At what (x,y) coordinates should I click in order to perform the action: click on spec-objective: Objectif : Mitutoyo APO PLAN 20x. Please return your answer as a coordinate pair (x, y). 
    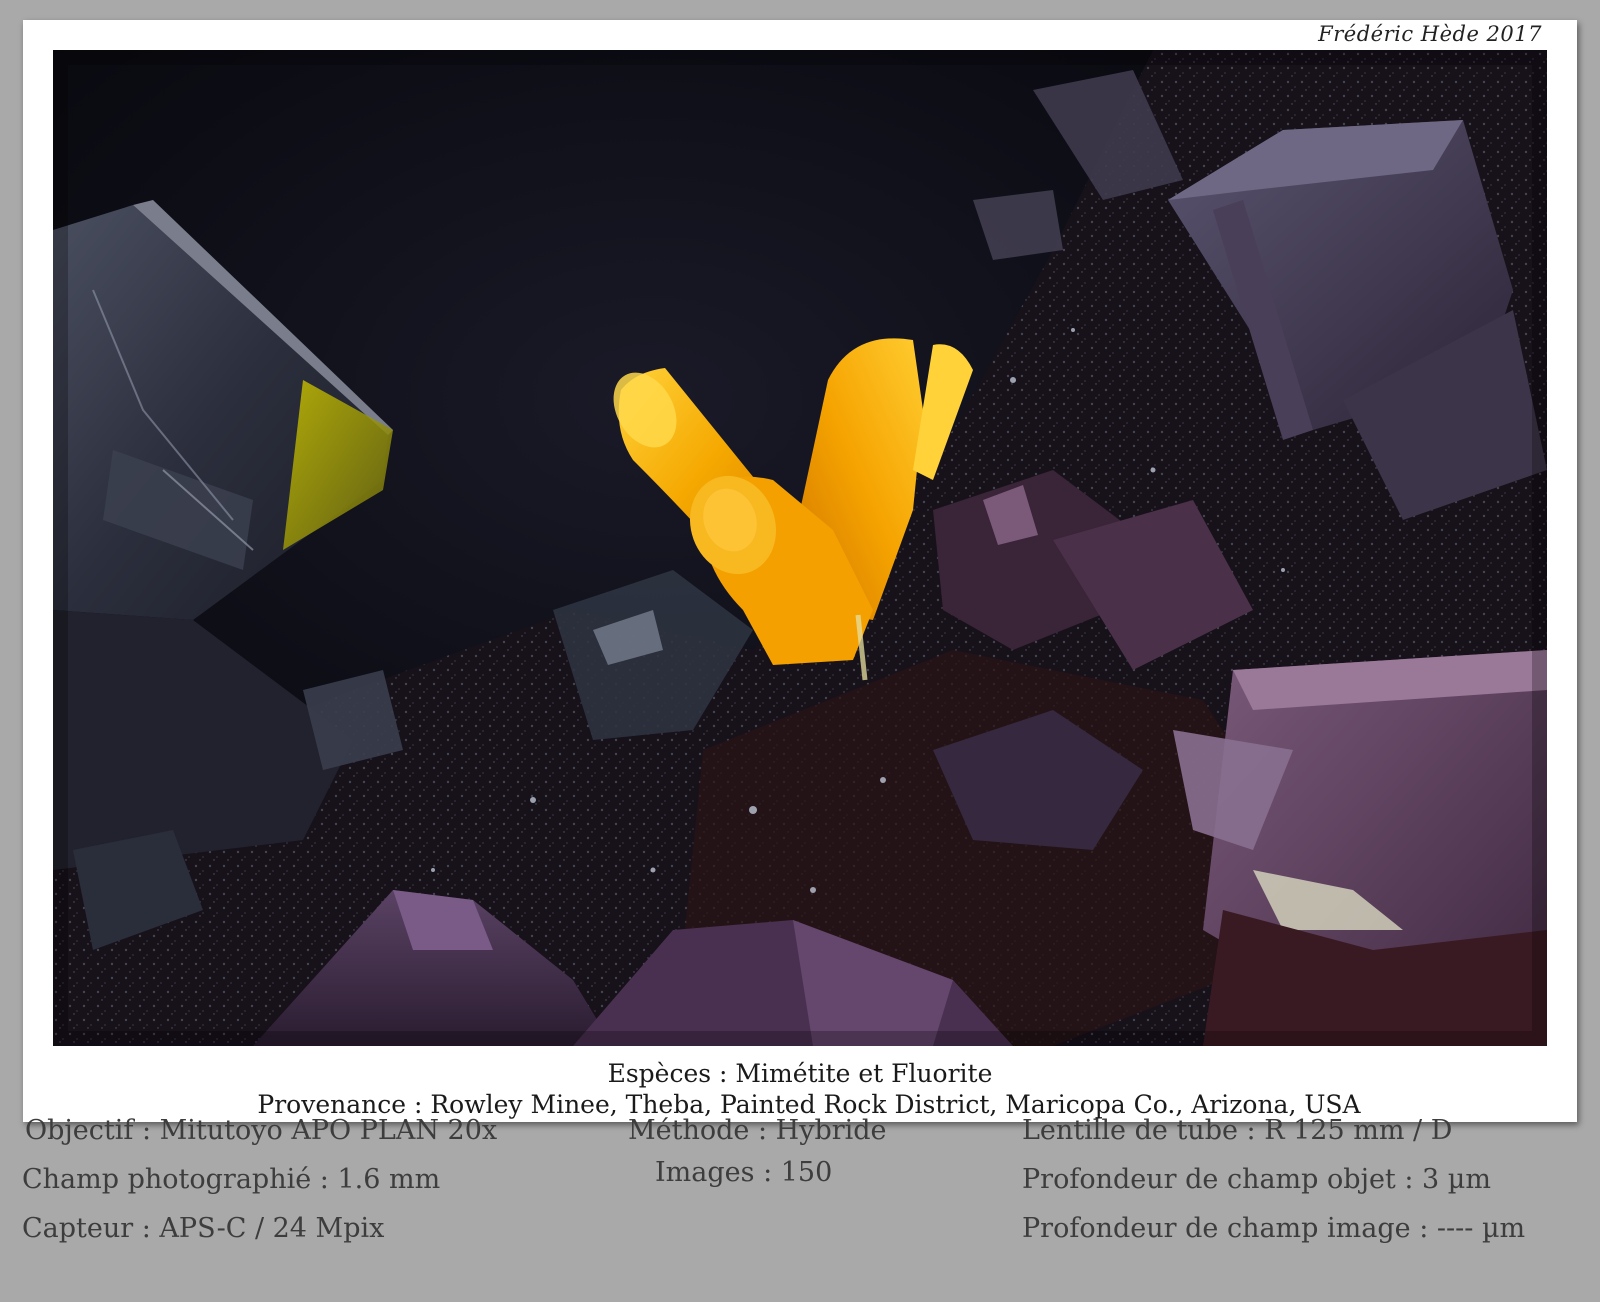
    Looking at the image, I should click on (261, 1130).